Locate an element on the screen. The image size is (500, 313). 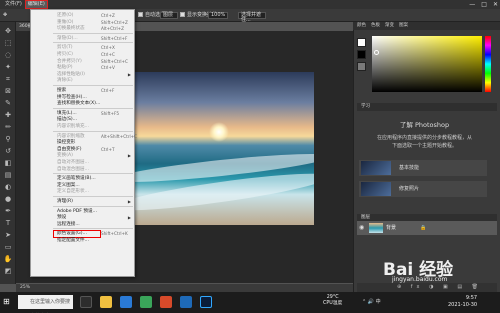
close-button: ✕ is located at coordinates (495, 4).